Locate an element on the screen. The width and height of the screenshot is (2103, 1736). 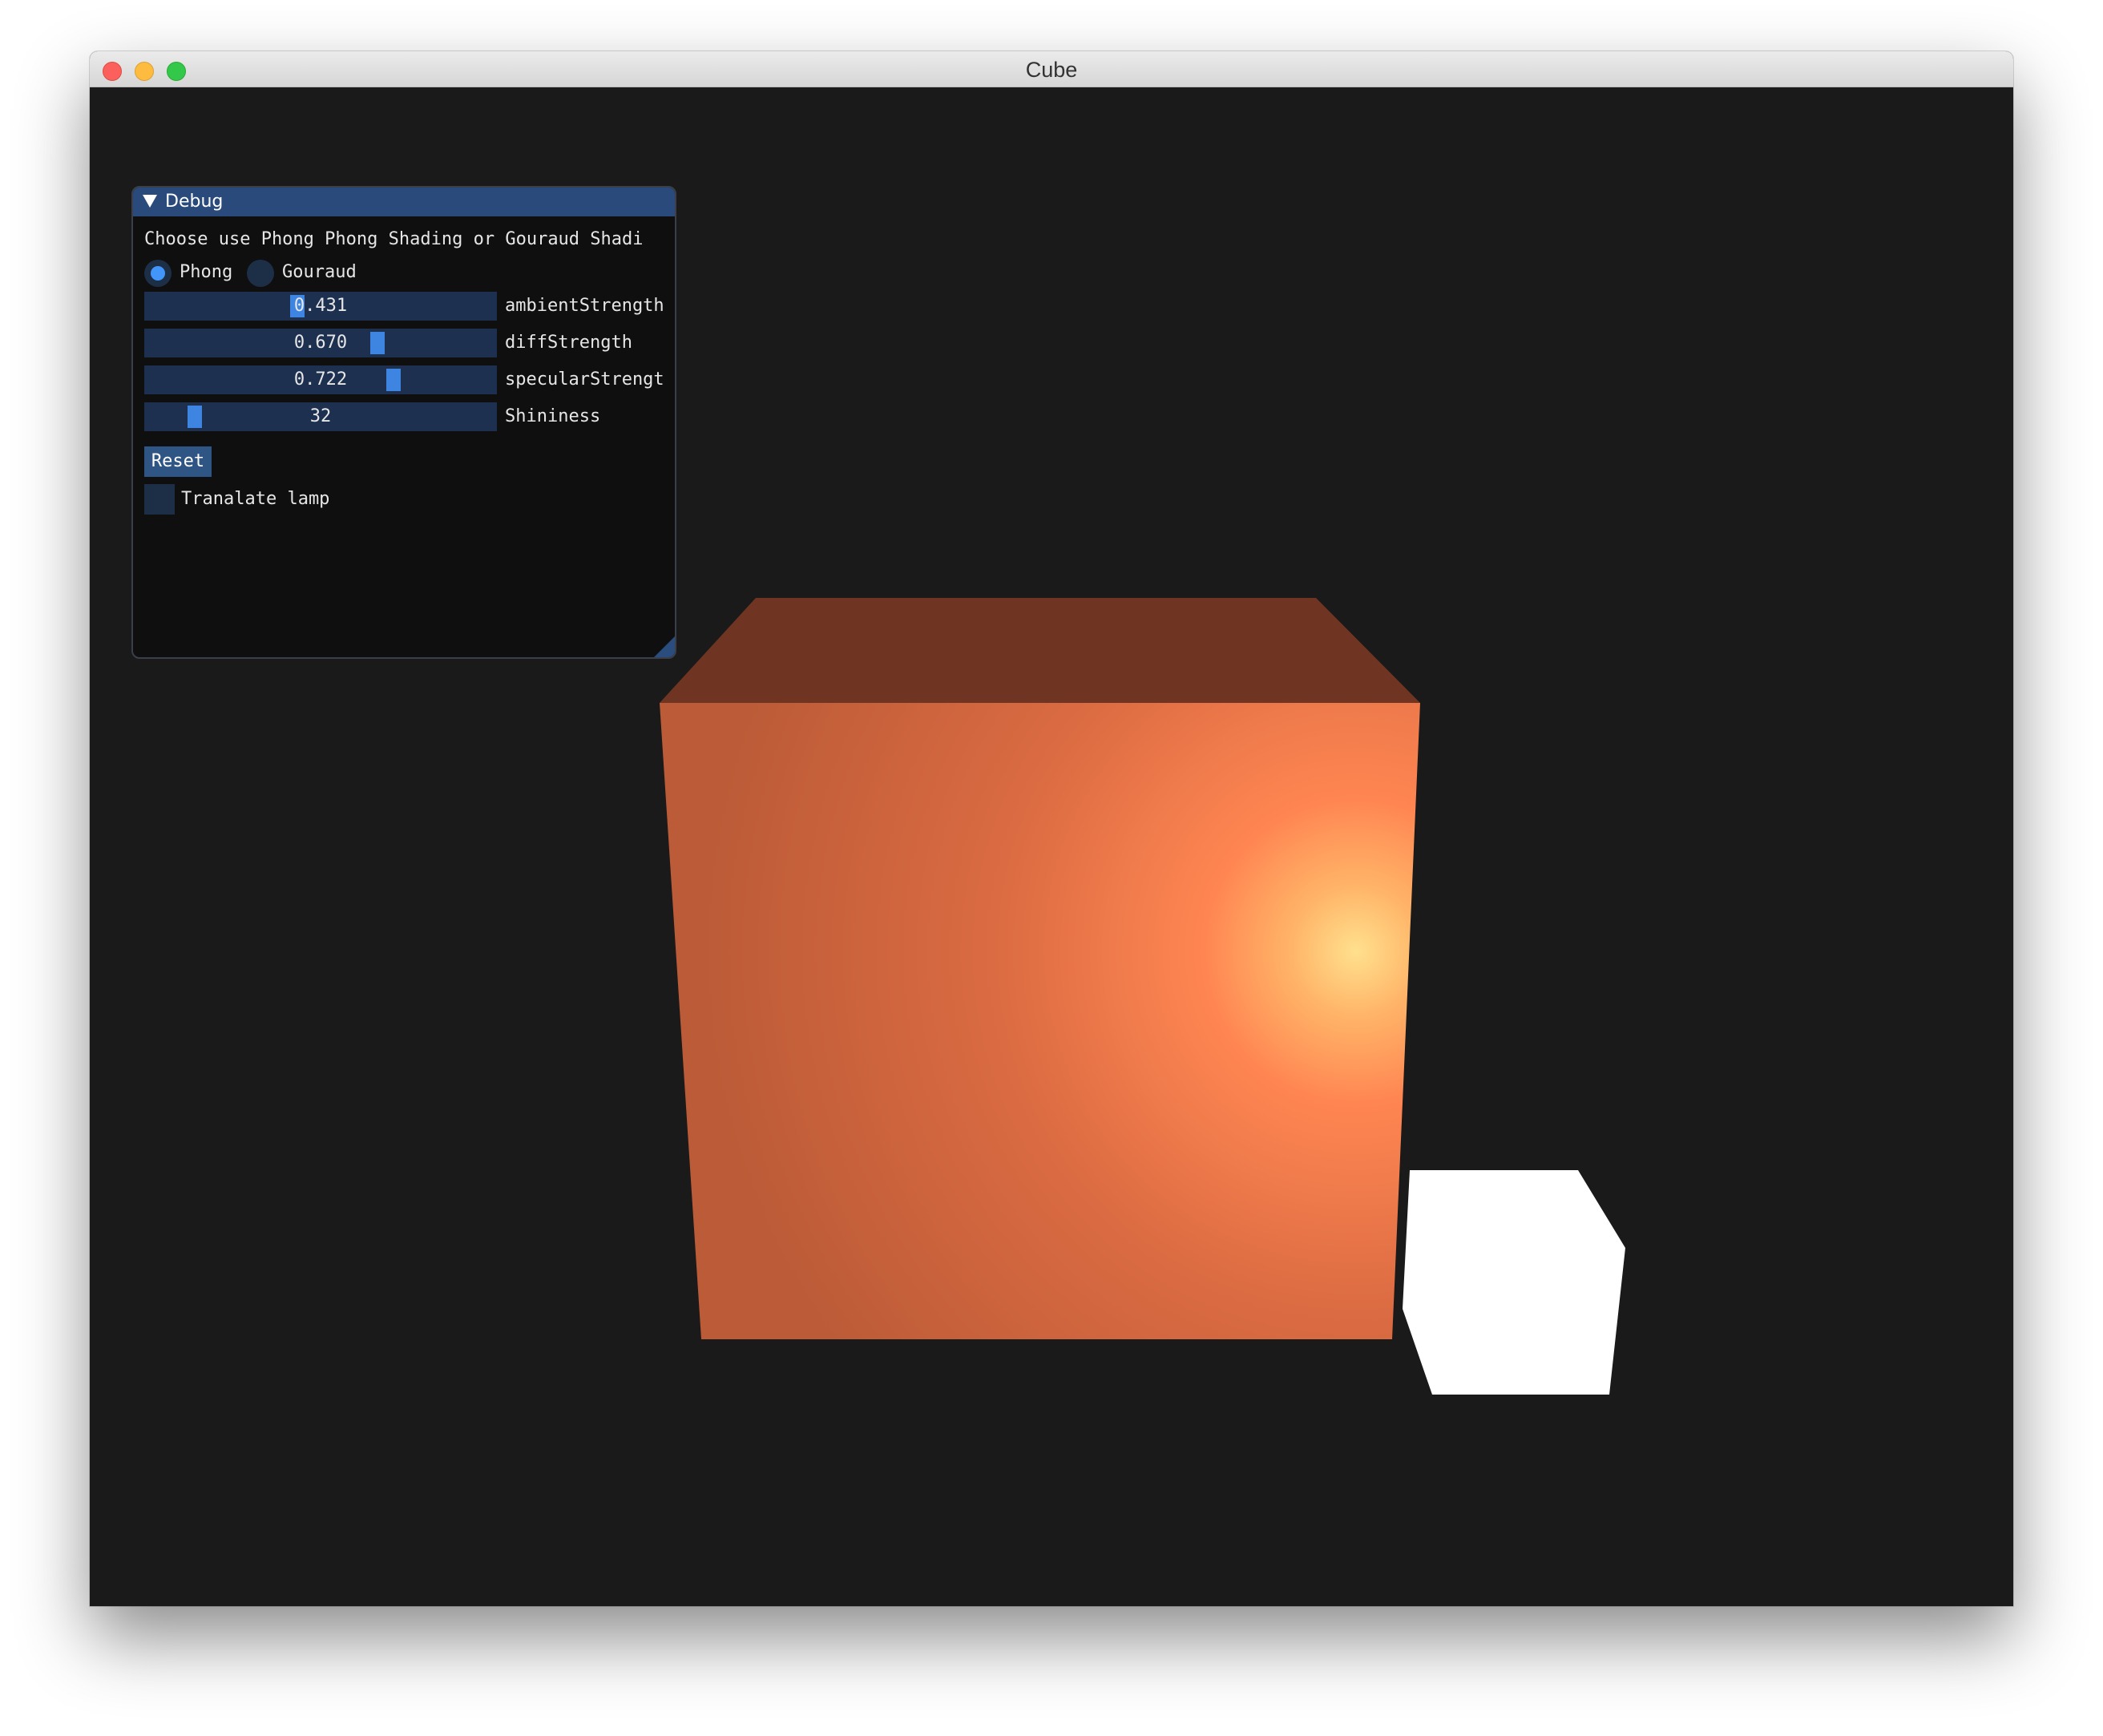
debug-panel-header: Debug is located at coordinates (404, 202).